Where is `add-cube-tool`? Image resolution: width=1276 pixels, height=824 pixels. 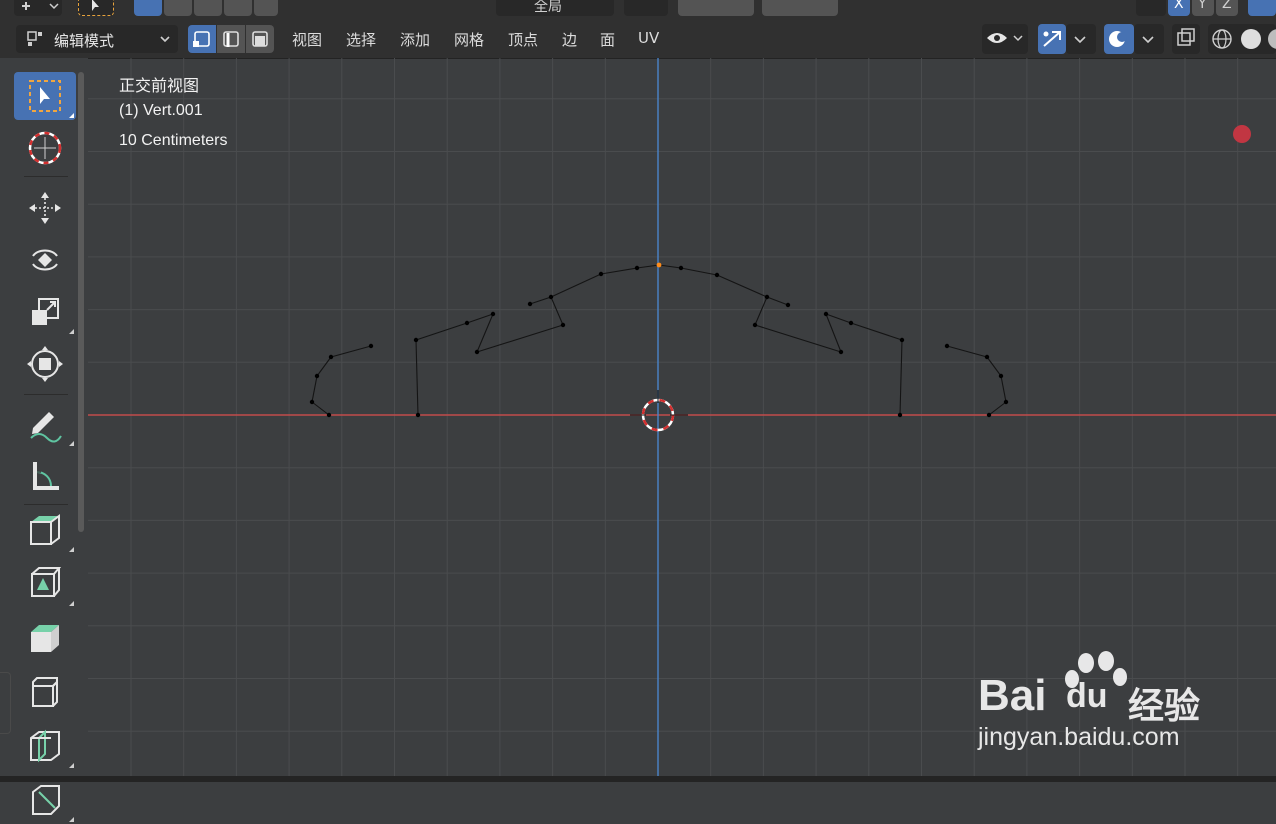
add-cube-tool is located at coordinates (45, 530).